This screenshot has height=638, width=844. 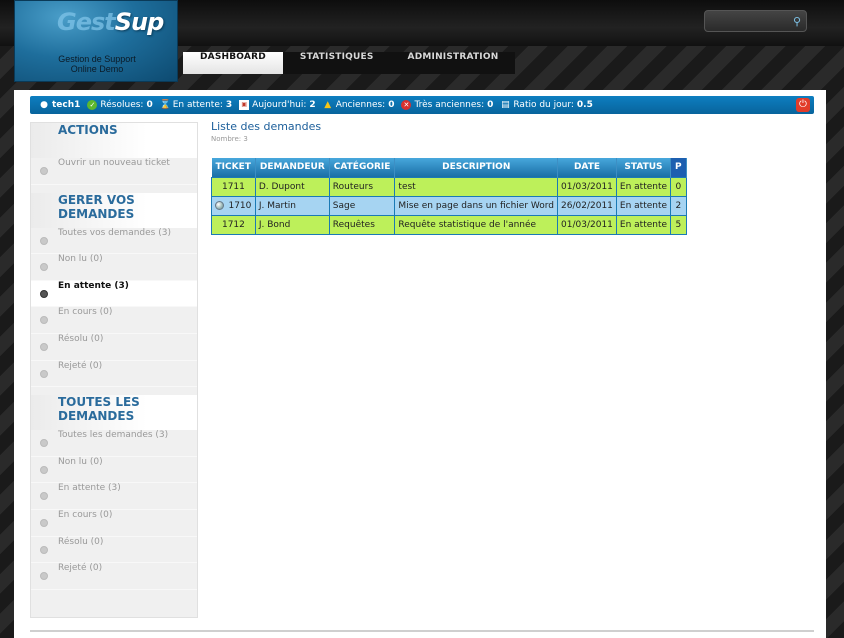 I want to click on column-header-categorie: CATÉGORIE, so click(x=362, y=167).